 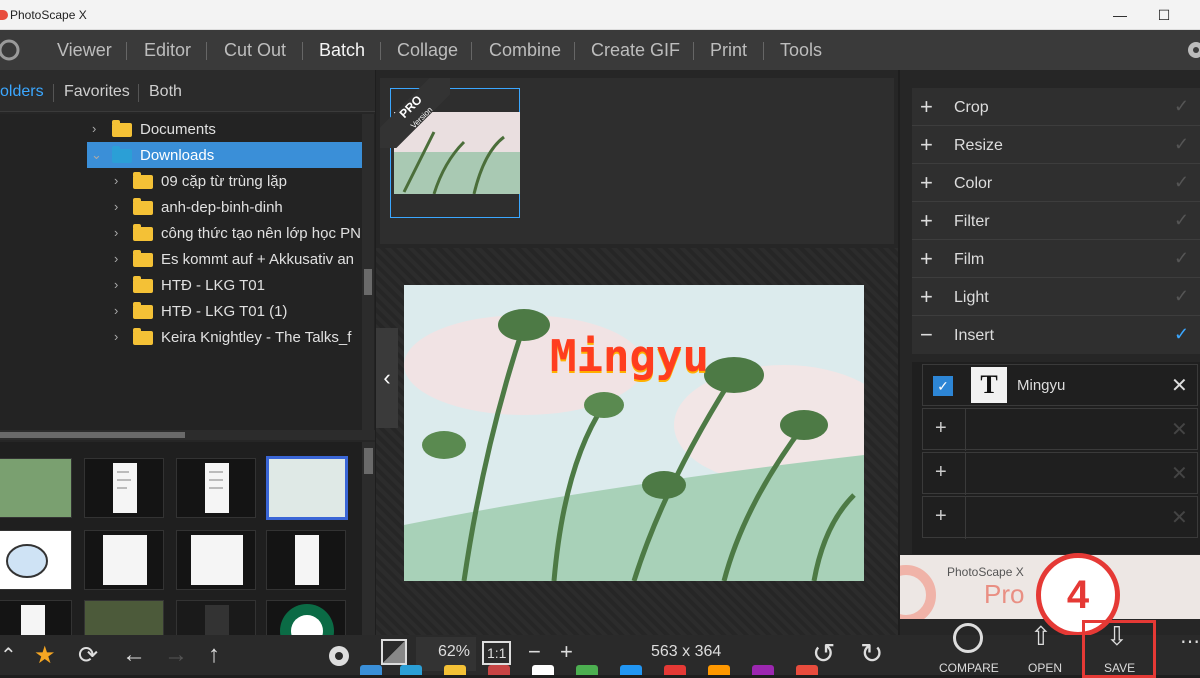 I want to click on up-arrow-icon: ↑, so click(x=214, y=655).